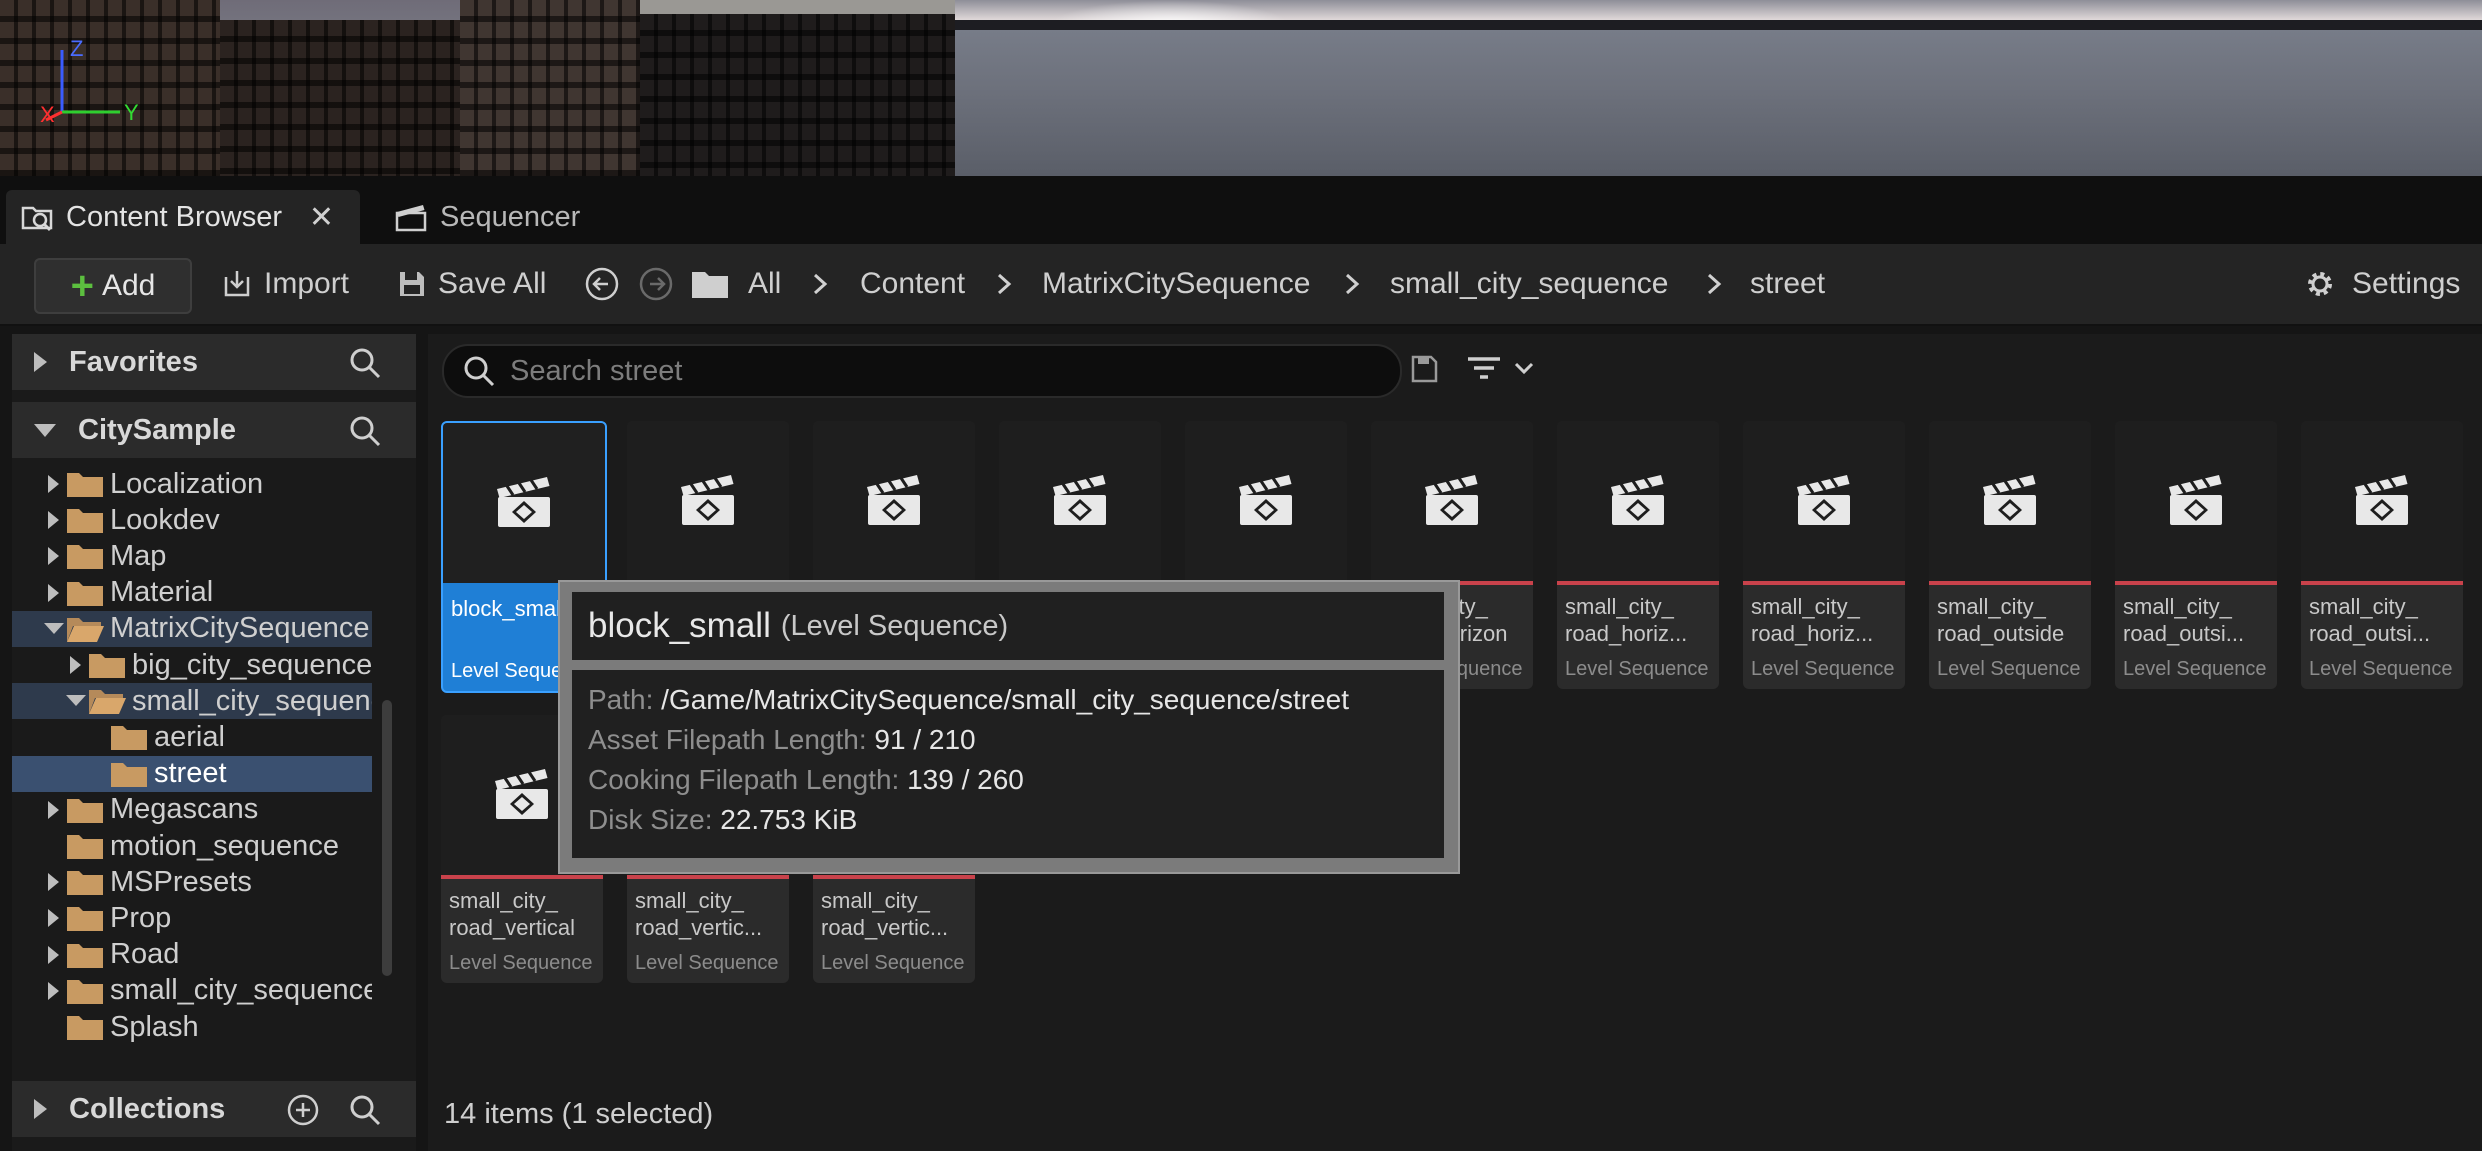 The width and height of the screenshot is (2482, 1151). I want to click on tree-folder-item: Material, so click(192, 593).